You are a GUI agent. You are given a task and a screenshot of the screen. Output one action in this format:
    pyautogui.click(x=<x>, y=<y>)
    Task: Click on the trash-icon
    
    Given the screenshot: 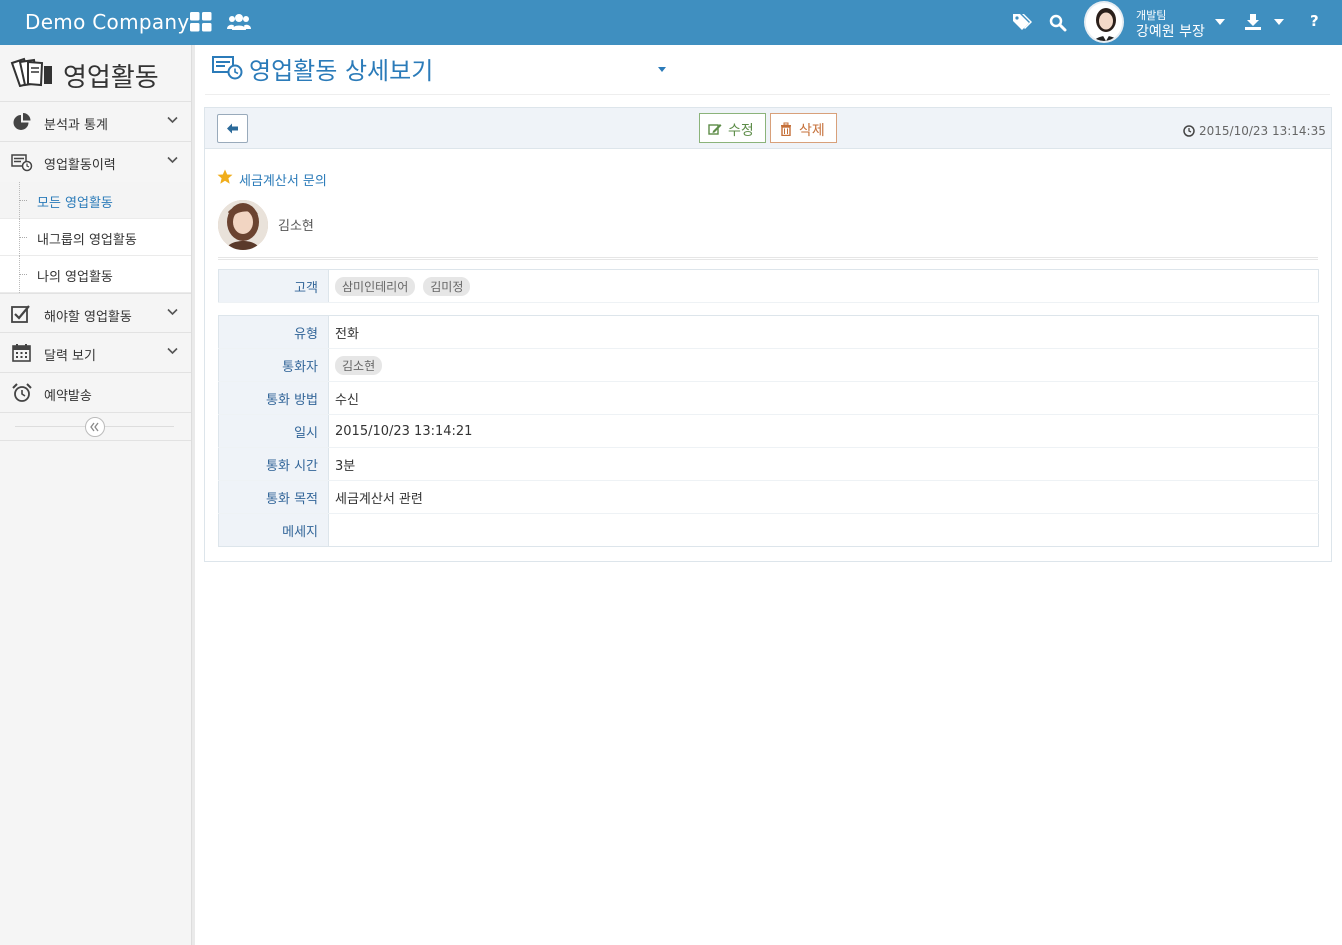 What is the action you would take?
    pyautogui.click(x=786, y=129)
    